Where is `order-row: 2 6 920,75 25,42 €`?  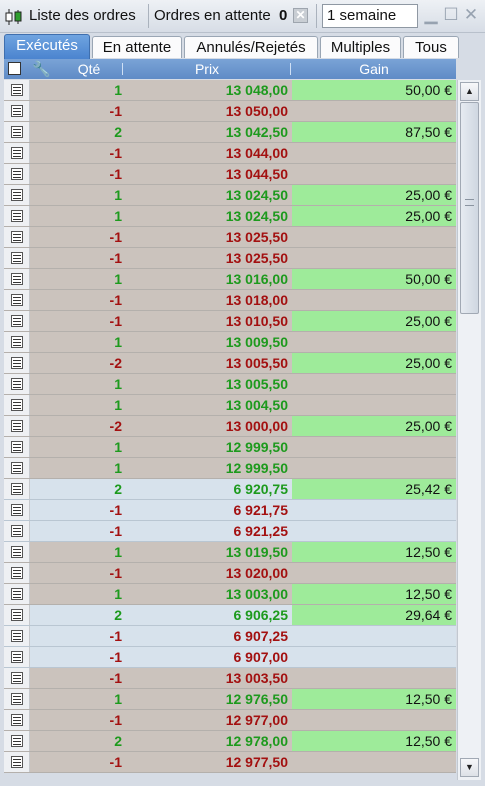 order-row: 2 6 920,75 25,42 € is located at coordinates (230, 489).